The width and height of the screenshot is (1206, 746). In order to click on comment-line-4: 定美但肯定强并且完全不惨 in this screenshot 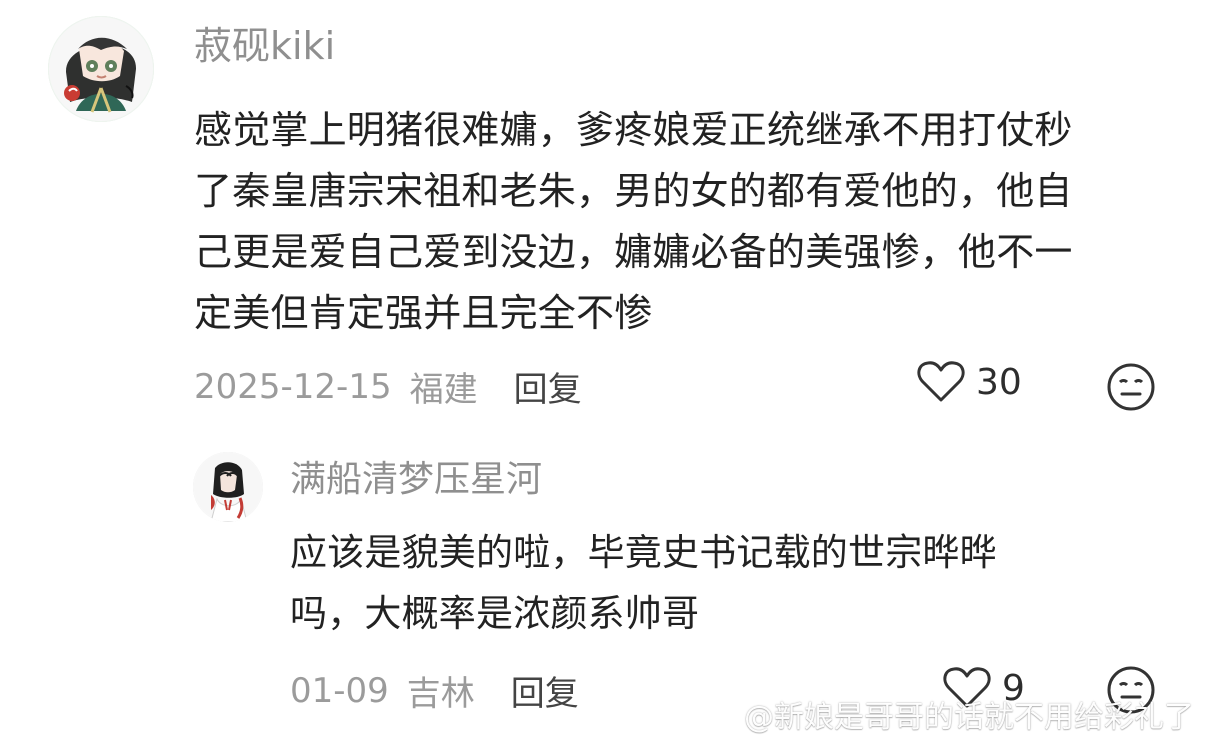, I will do `click(423, 313)`.